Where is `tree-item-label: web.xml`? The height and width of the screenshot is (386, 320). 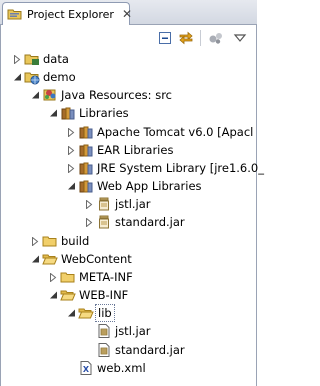
tree-item-label: web.xml is located at coordinates (121, 368).